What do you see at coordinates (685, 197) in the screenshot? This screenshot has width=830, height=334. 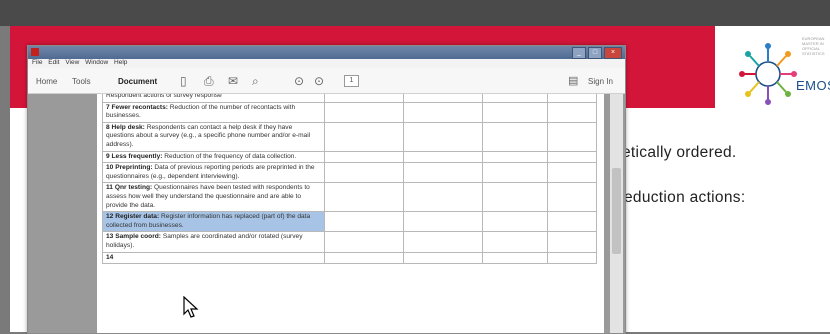 I see `slide-text-line-2: eduction actions:` at bounding box center [685, 197].